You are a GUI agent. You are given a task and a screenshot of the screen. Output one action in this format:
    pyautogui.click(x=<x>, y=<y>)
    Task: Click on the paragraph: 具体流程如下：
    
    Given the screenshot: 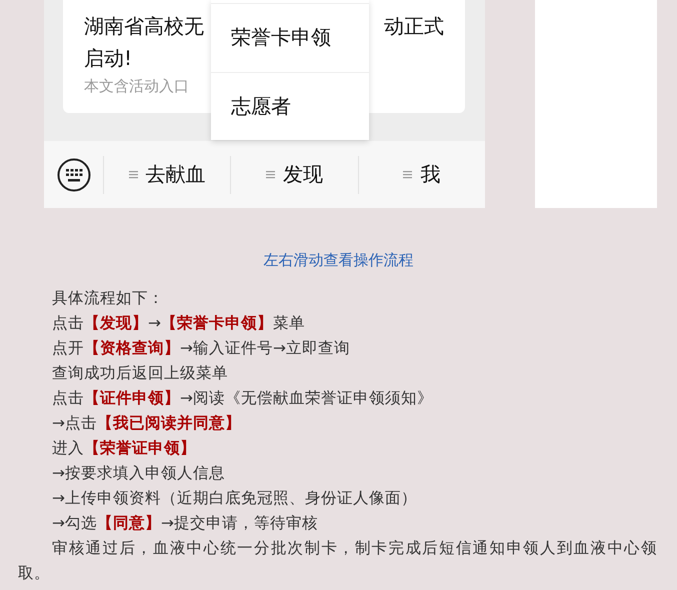 What is the action you would take?
    pyautogui.click(x=108, y=298)
    